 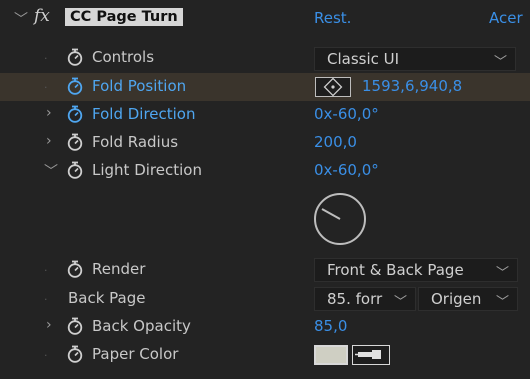 I want to click on crosshair-icon, so click(x=333, y=87).